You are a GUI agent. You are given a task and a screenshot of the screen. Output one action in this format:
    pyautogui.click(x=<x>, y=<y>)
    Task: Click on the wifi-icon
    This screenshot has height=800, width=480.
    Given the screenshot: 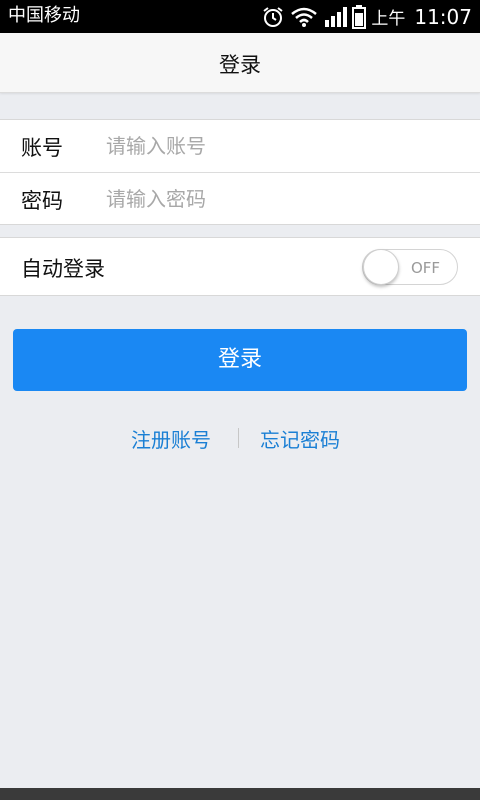 What is the action you would take?
    pyautogui.click(x=304, y=17)
    